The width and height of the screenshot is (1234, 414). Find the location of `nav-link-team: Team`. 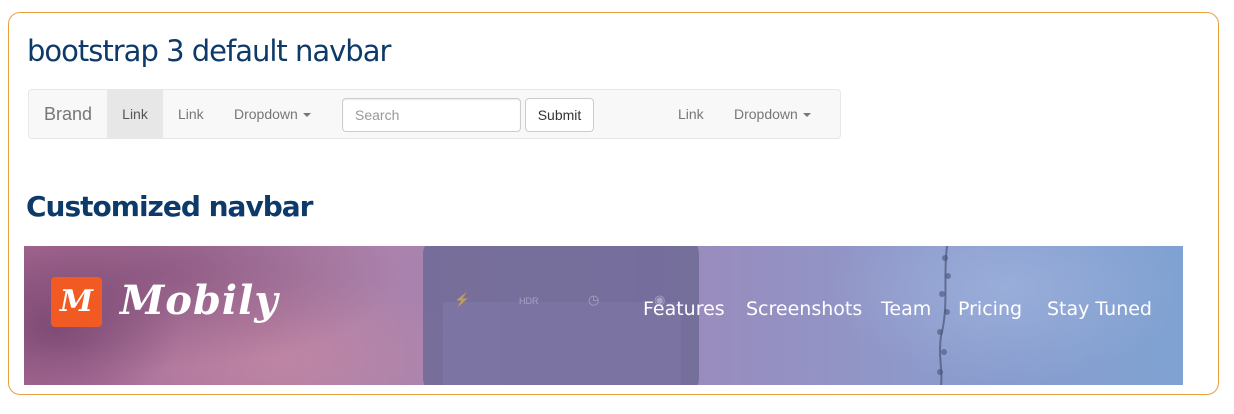

nav-link-team: Team is located at coordinates (906, 309).